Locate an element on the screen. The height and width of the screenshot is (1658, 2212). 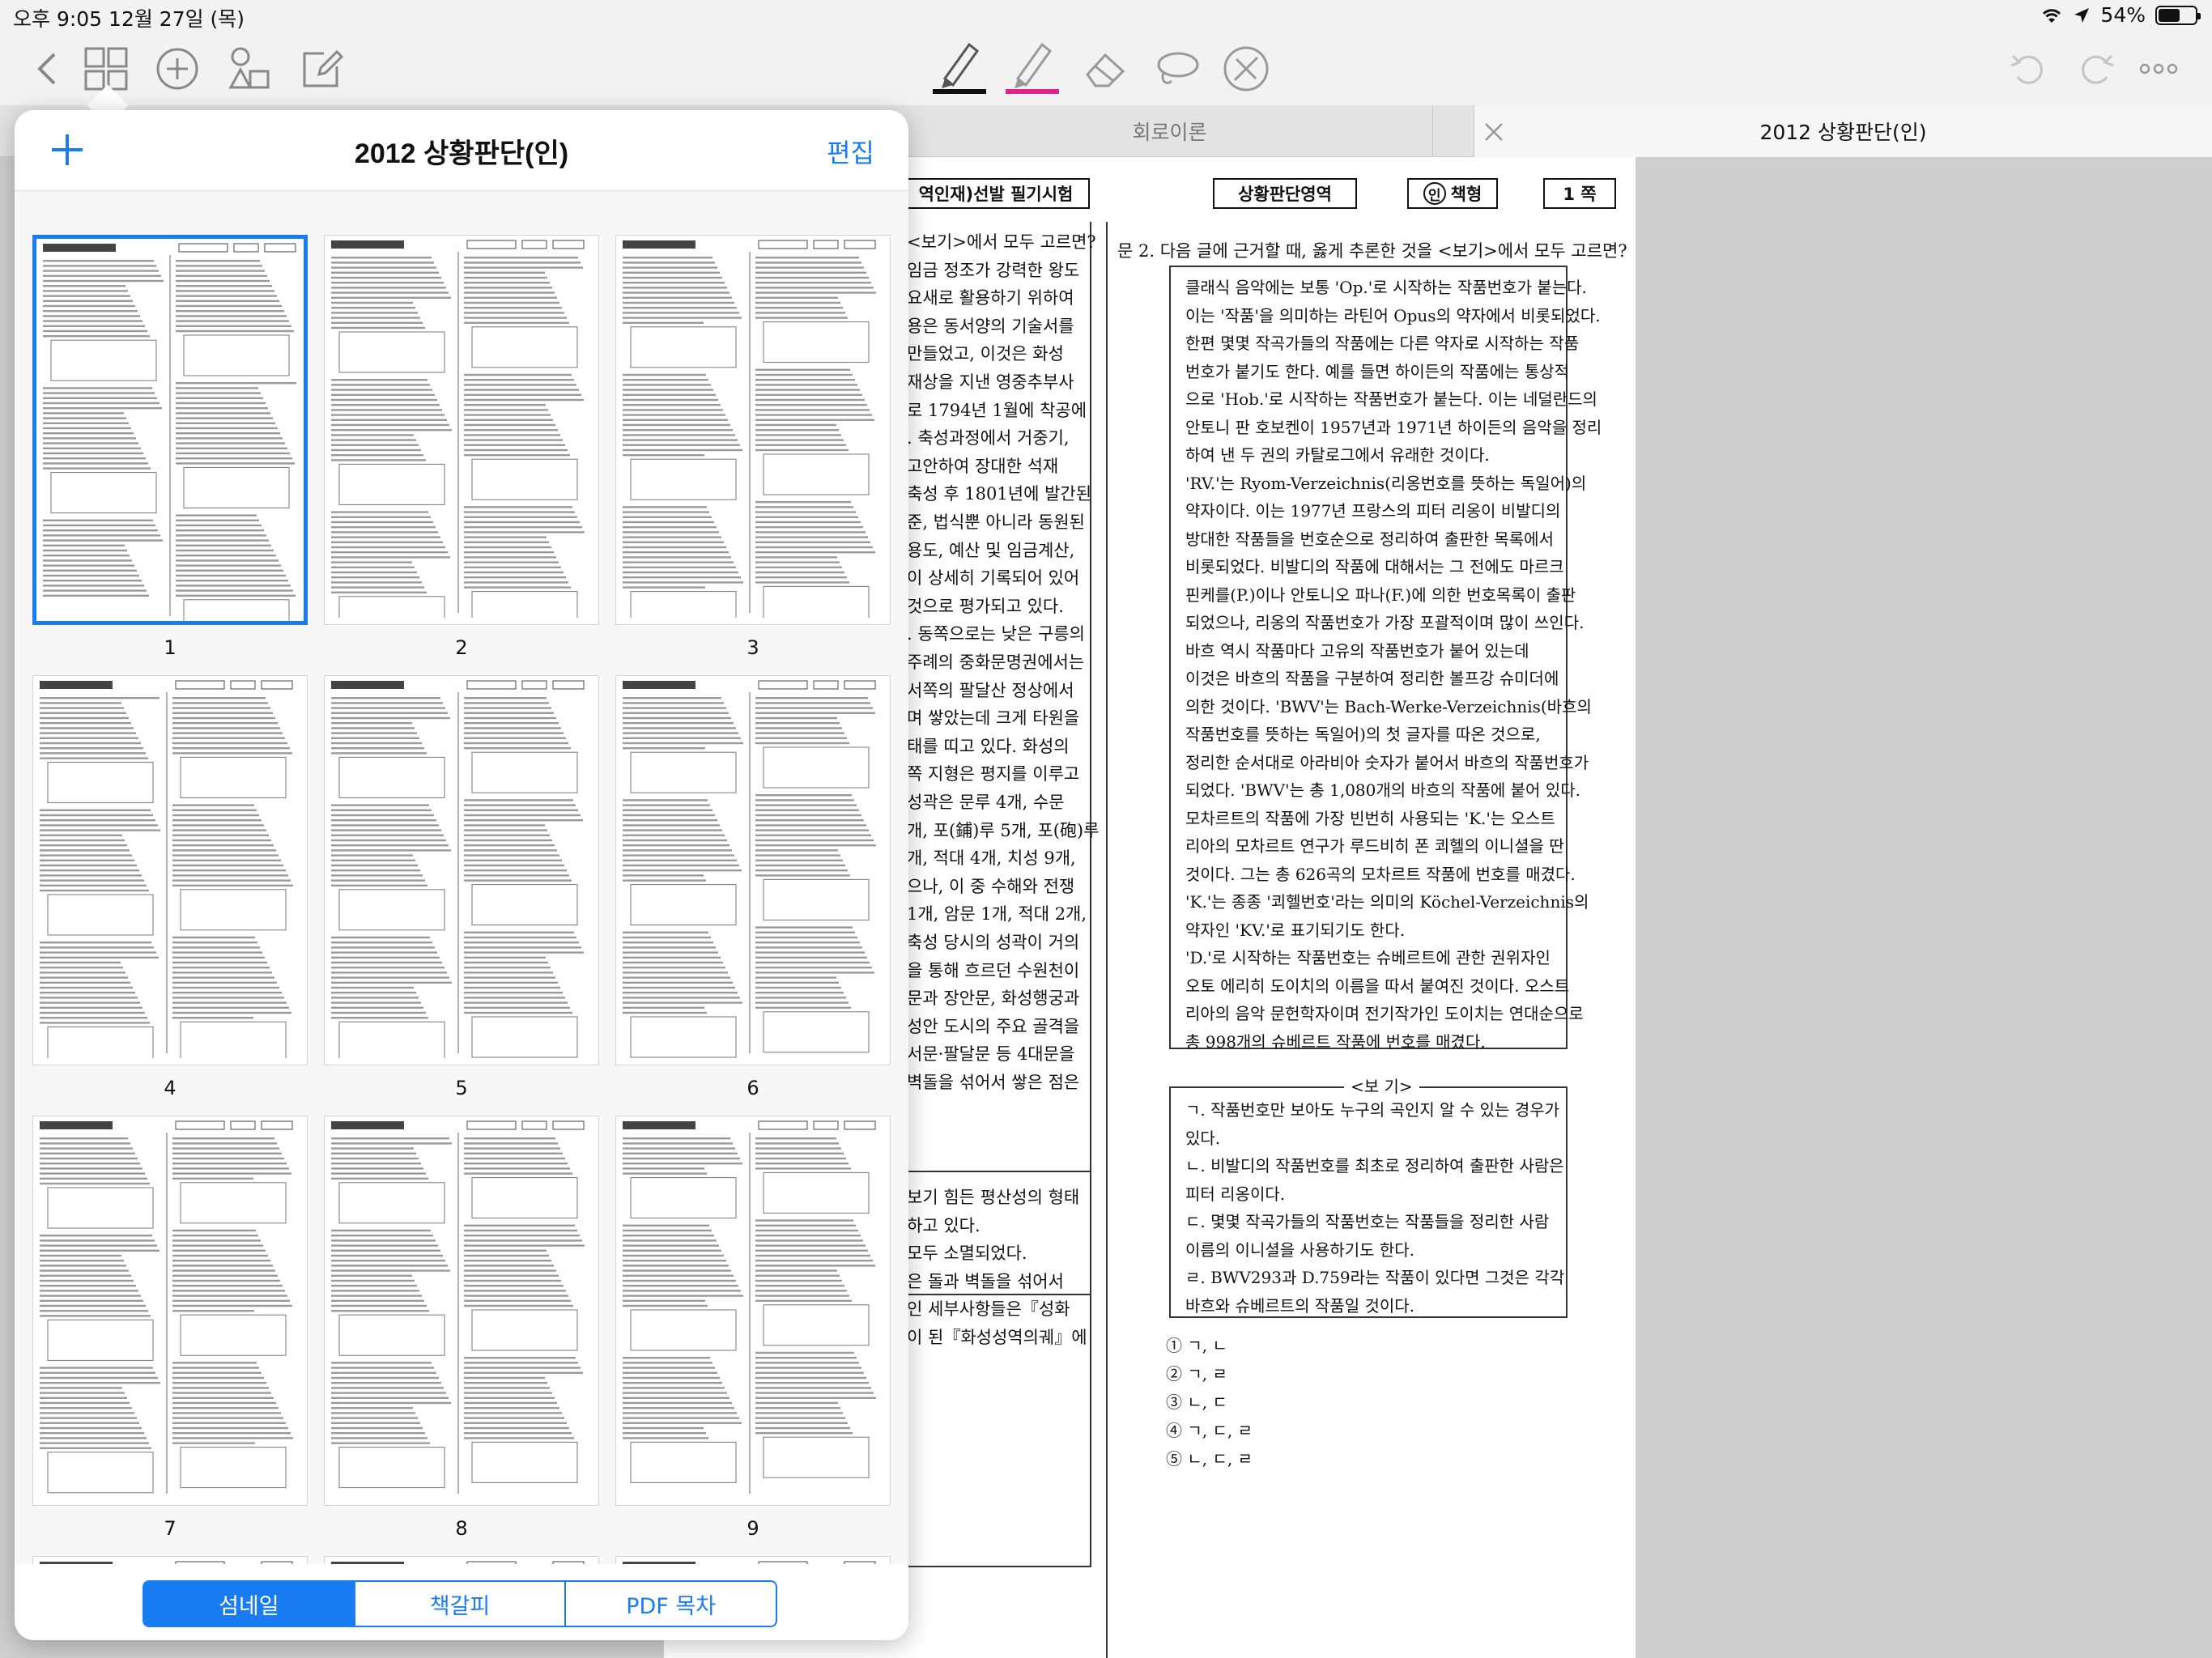
section-header-text: 상황판단영역 is located at coordinates (1285, 194).